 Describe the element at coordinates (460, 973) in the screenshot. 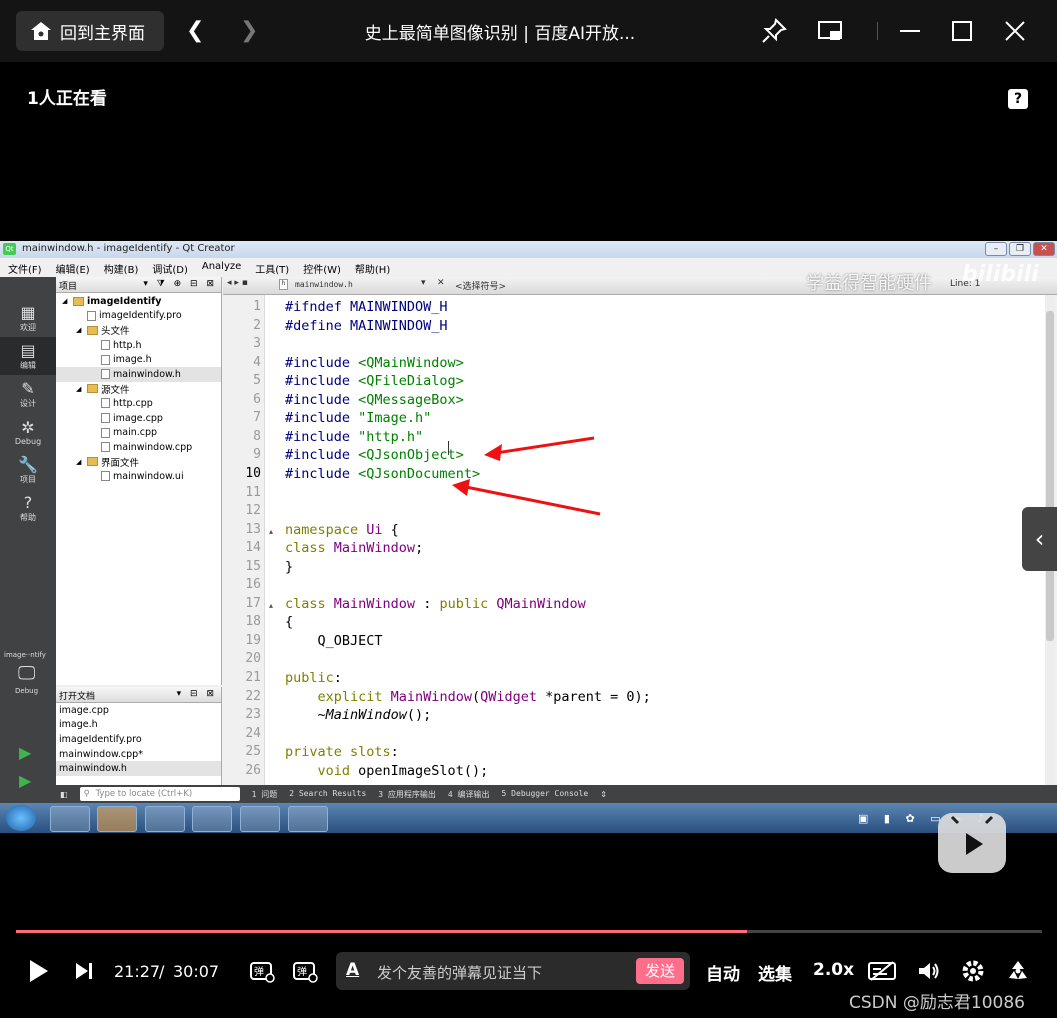

I see `danmaku-placeholder: 发个友善的弹幕见证当下` at that location.